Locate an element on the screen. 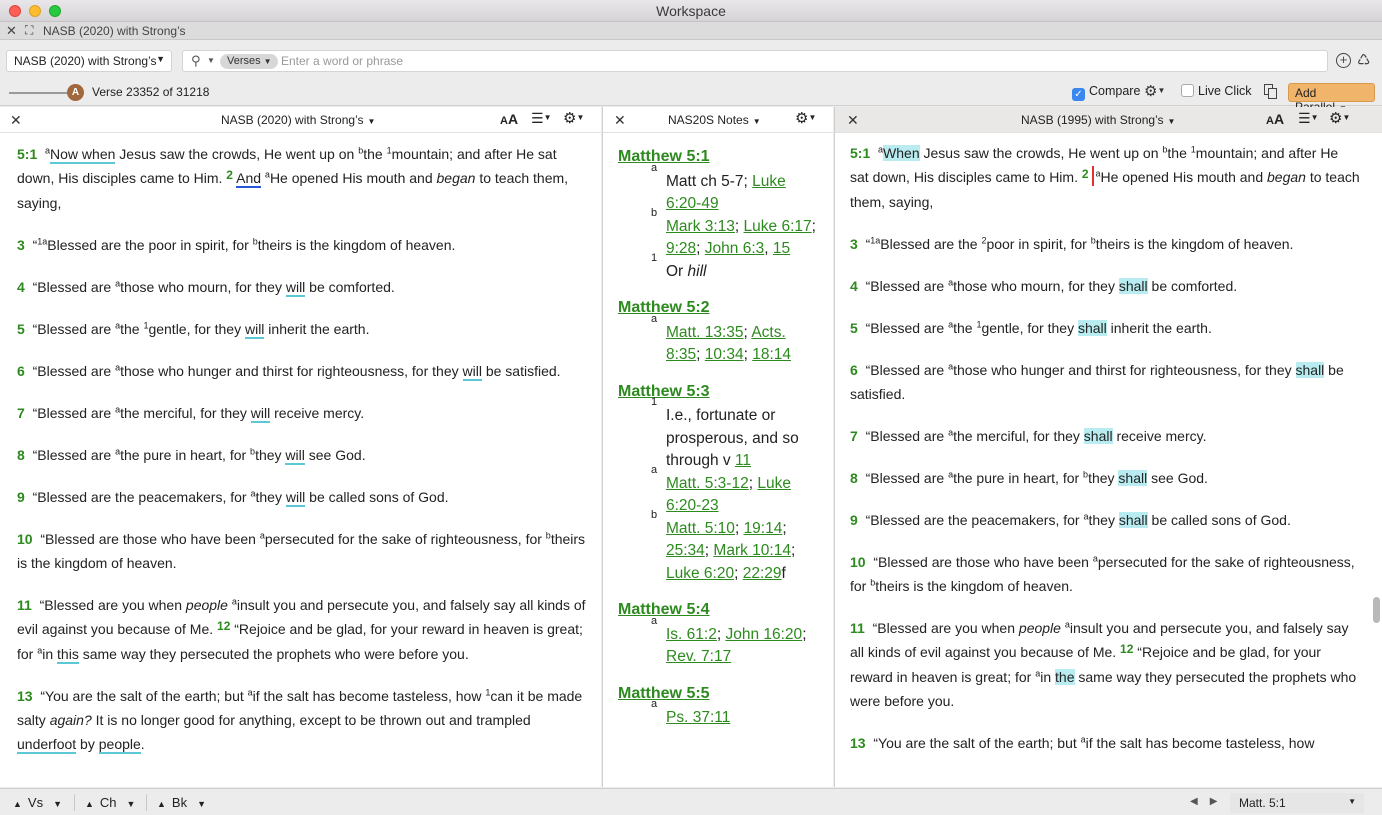 This screenshot has width=1382, height=815. verse-slider-knob: A is located at coordinates (75, 92).